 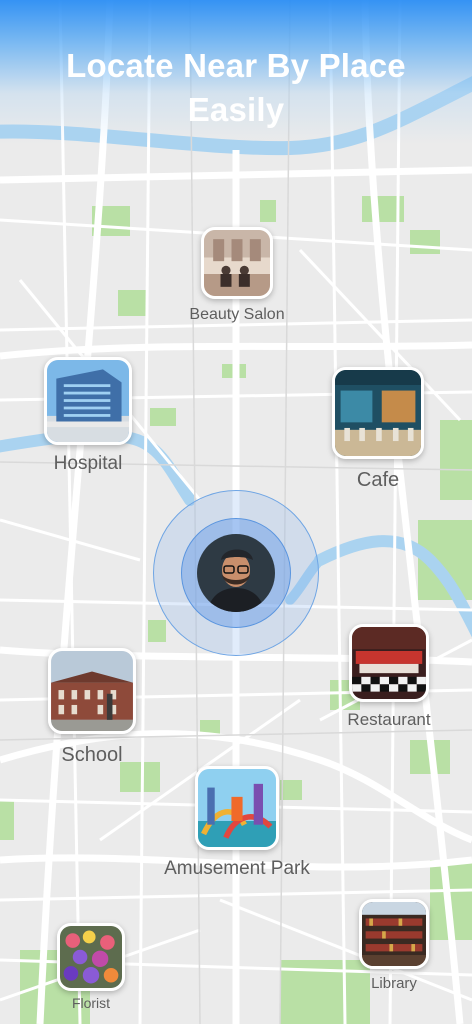 I want to click on library-thumbnail, so click(x=394, y=934).